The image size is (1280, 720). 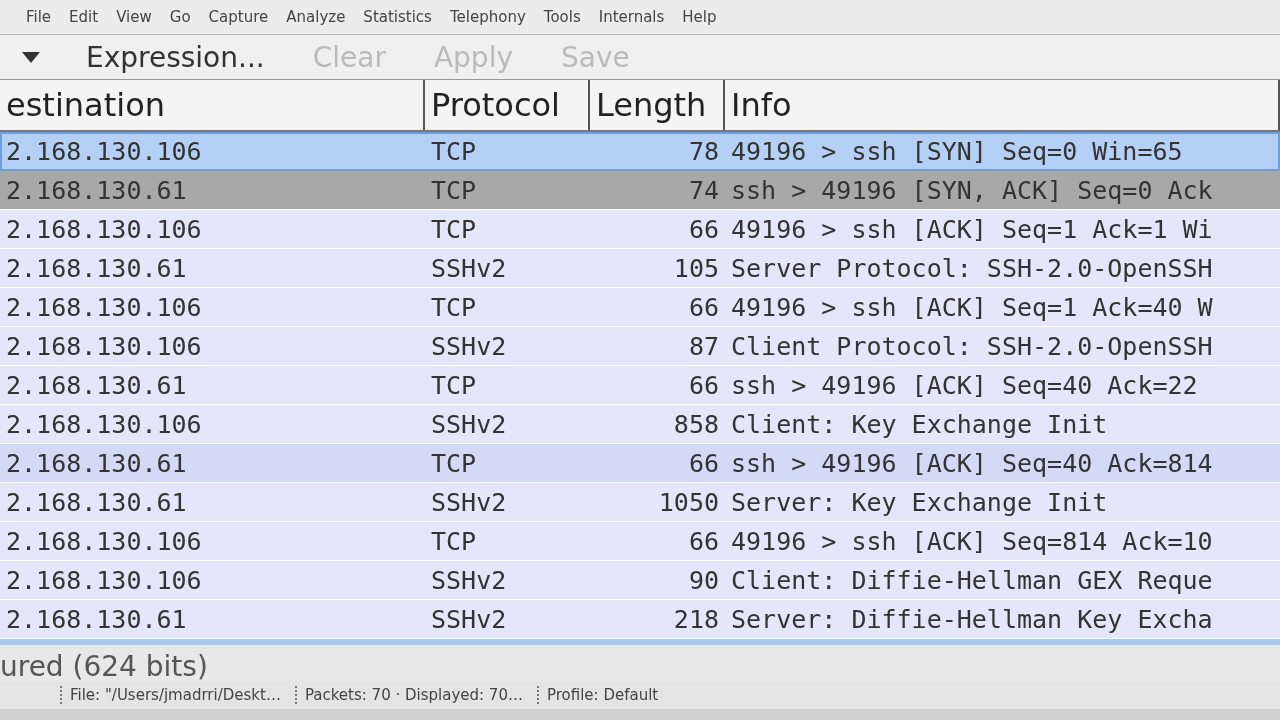 I want to click on menu-item: Capture, so click(x=238, y=17).